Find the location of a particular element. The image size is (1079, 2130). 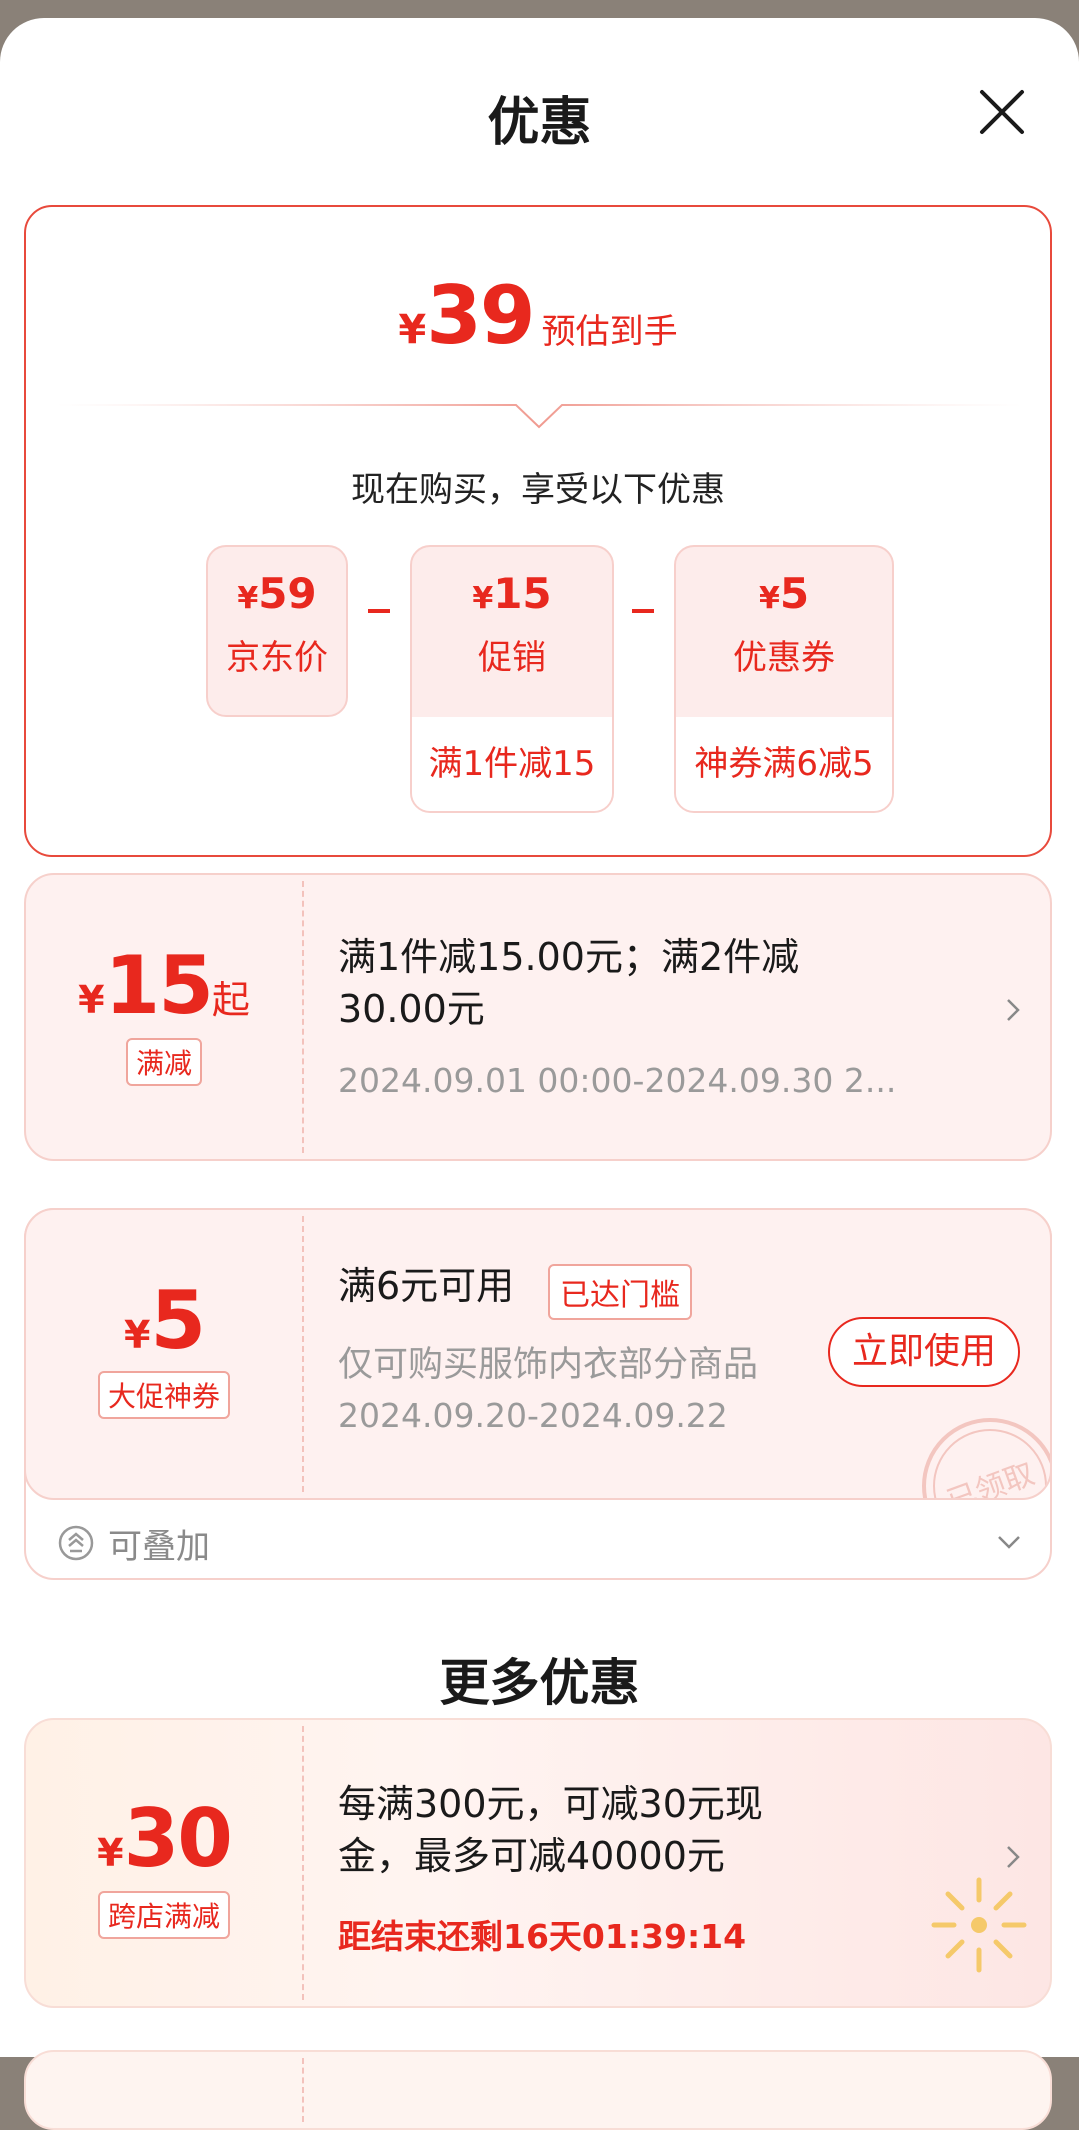

next-offer-card is located at coordinates (538, 2090).